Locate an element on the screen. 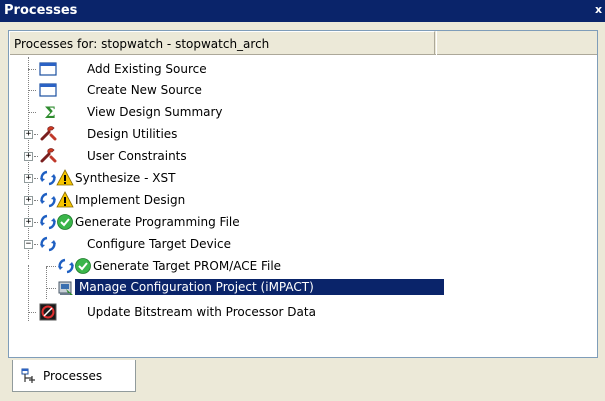  tree-row: + User Constraints is located at coordinates (303, 156).